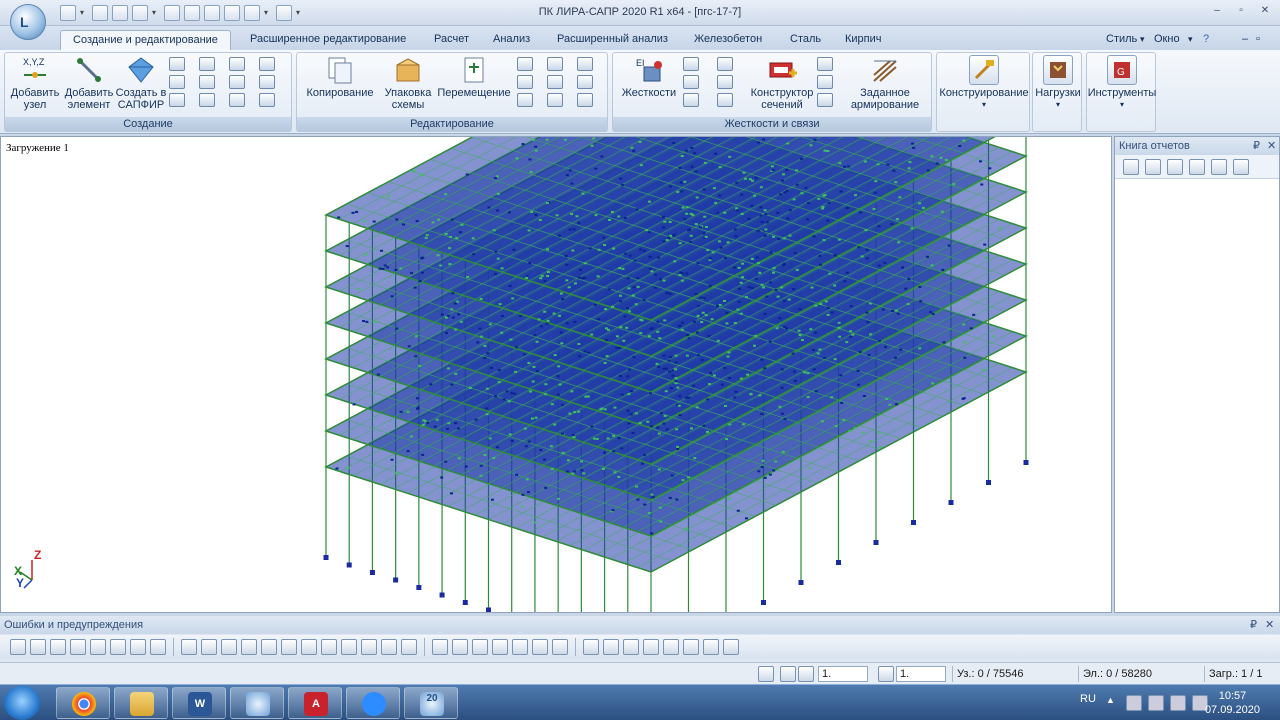  What do you see at coordinates (520, 647) in the screenshot?
I see `plane-view-icon` at bounding box center [520, 647].